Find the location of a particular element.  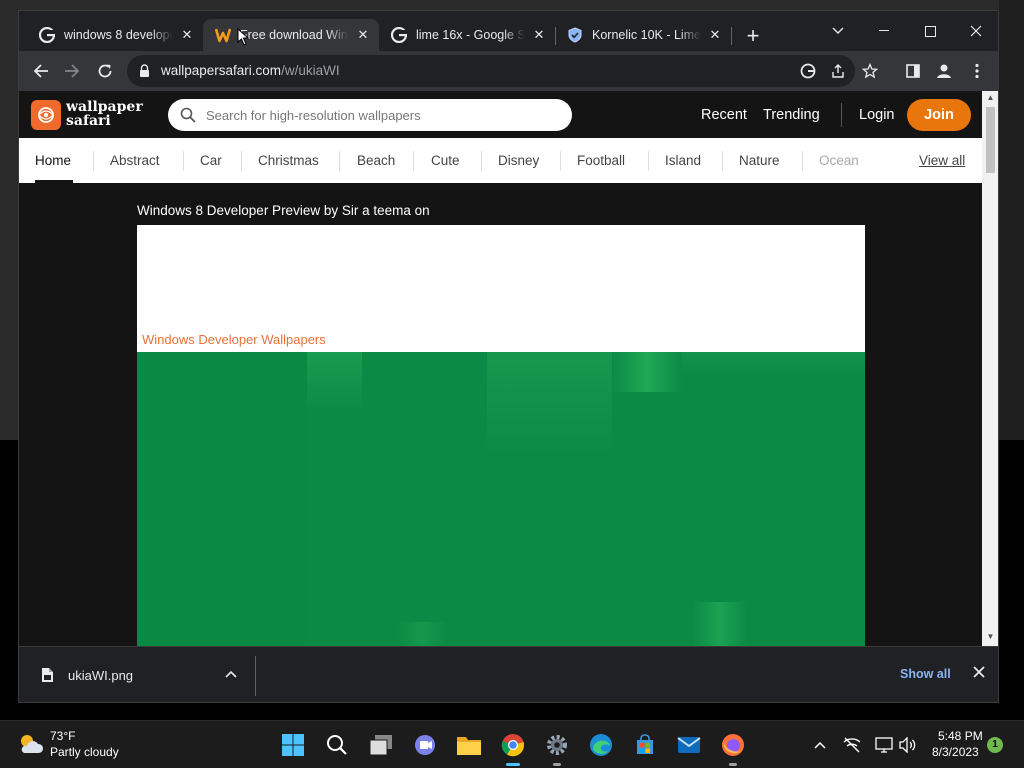

profile-icon is located at coordinates (944, 71).